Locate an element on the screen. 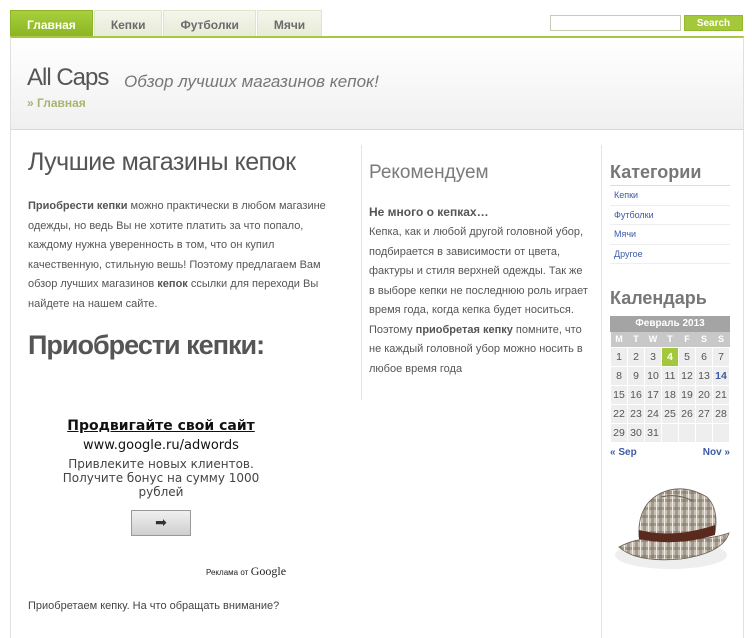  calendar-prev-link: « Sep is located at coordinates (623, 452).